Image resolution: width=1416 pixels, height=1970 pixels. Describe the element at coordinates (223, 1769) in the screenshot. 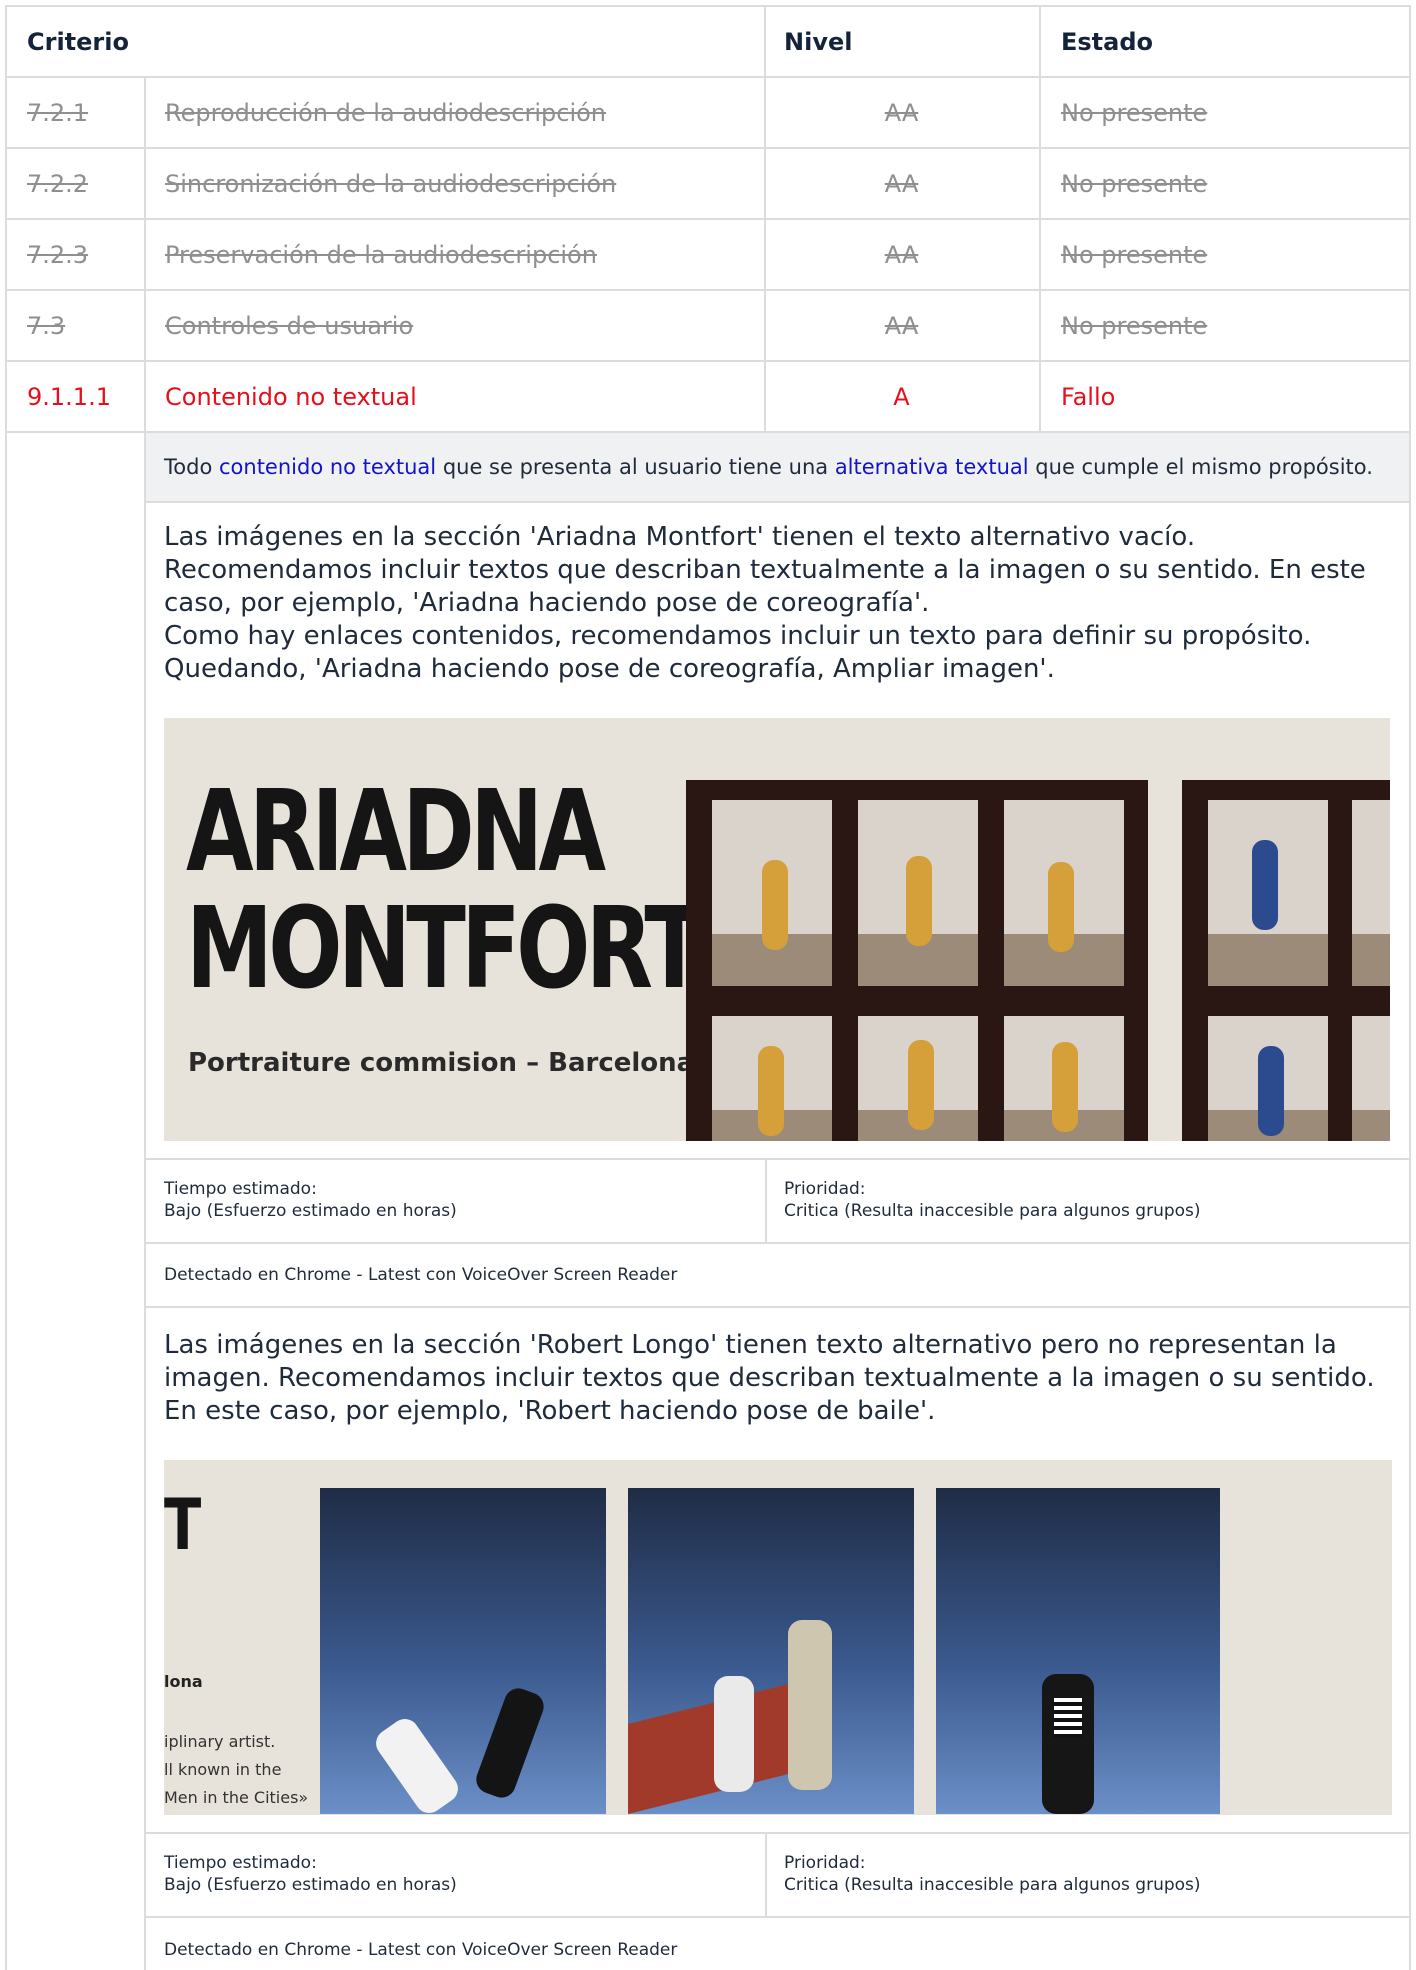

I see `screenshot-bio-line2: ll known in the` at that location.